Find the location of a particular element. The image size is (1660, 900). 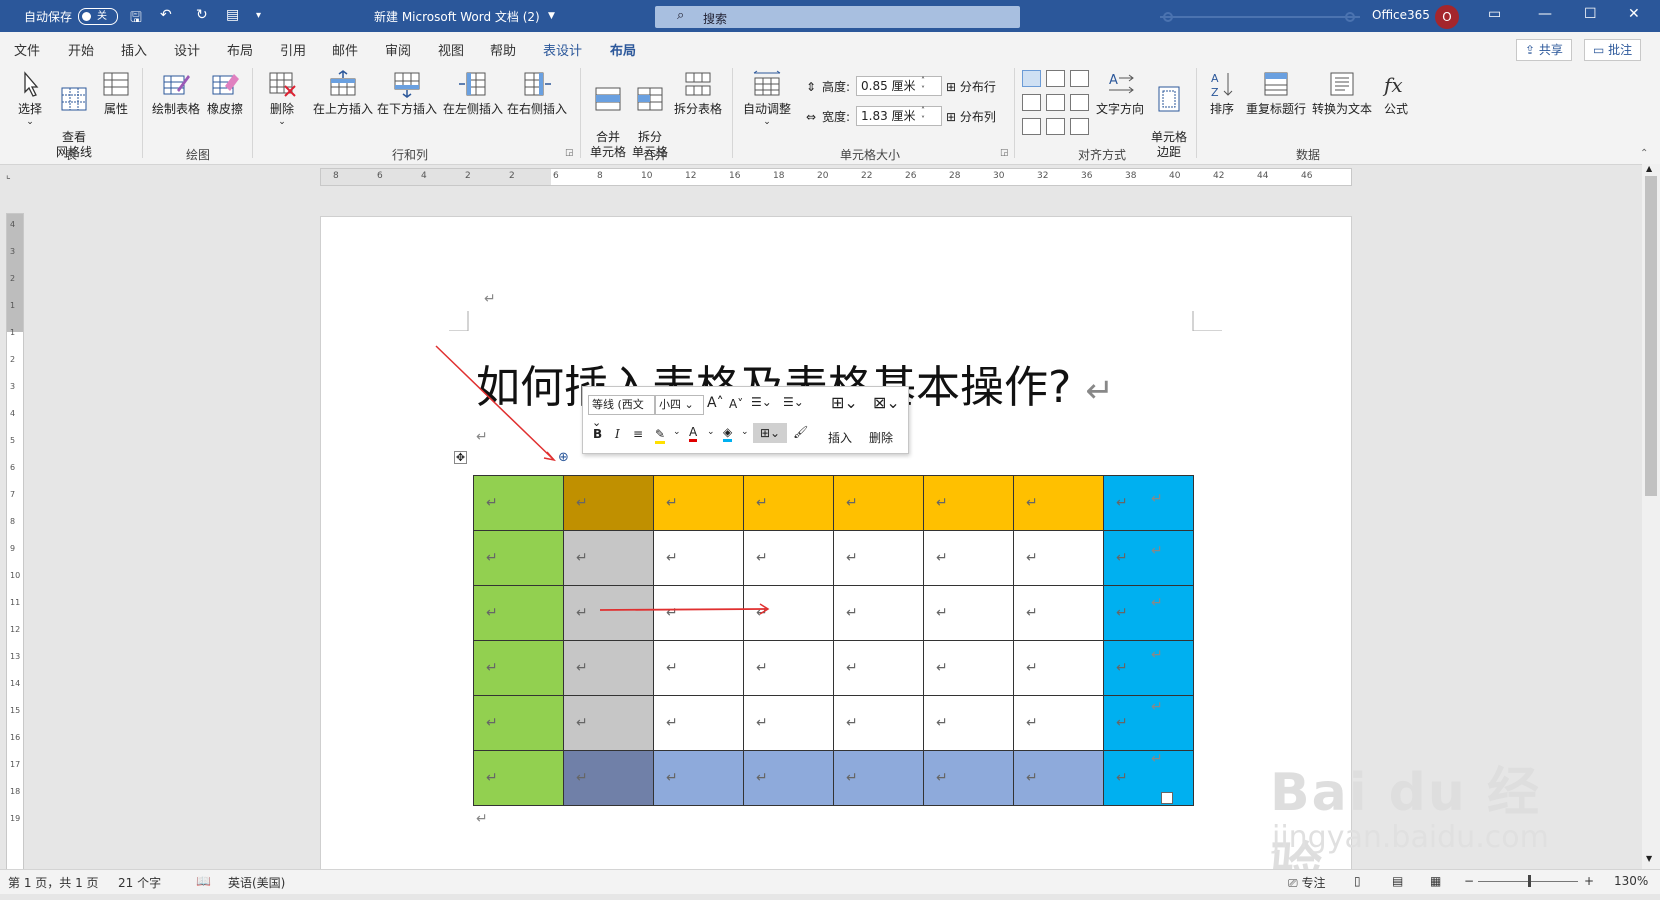

tab-view: 视图 is located at coordinates (451, 49).